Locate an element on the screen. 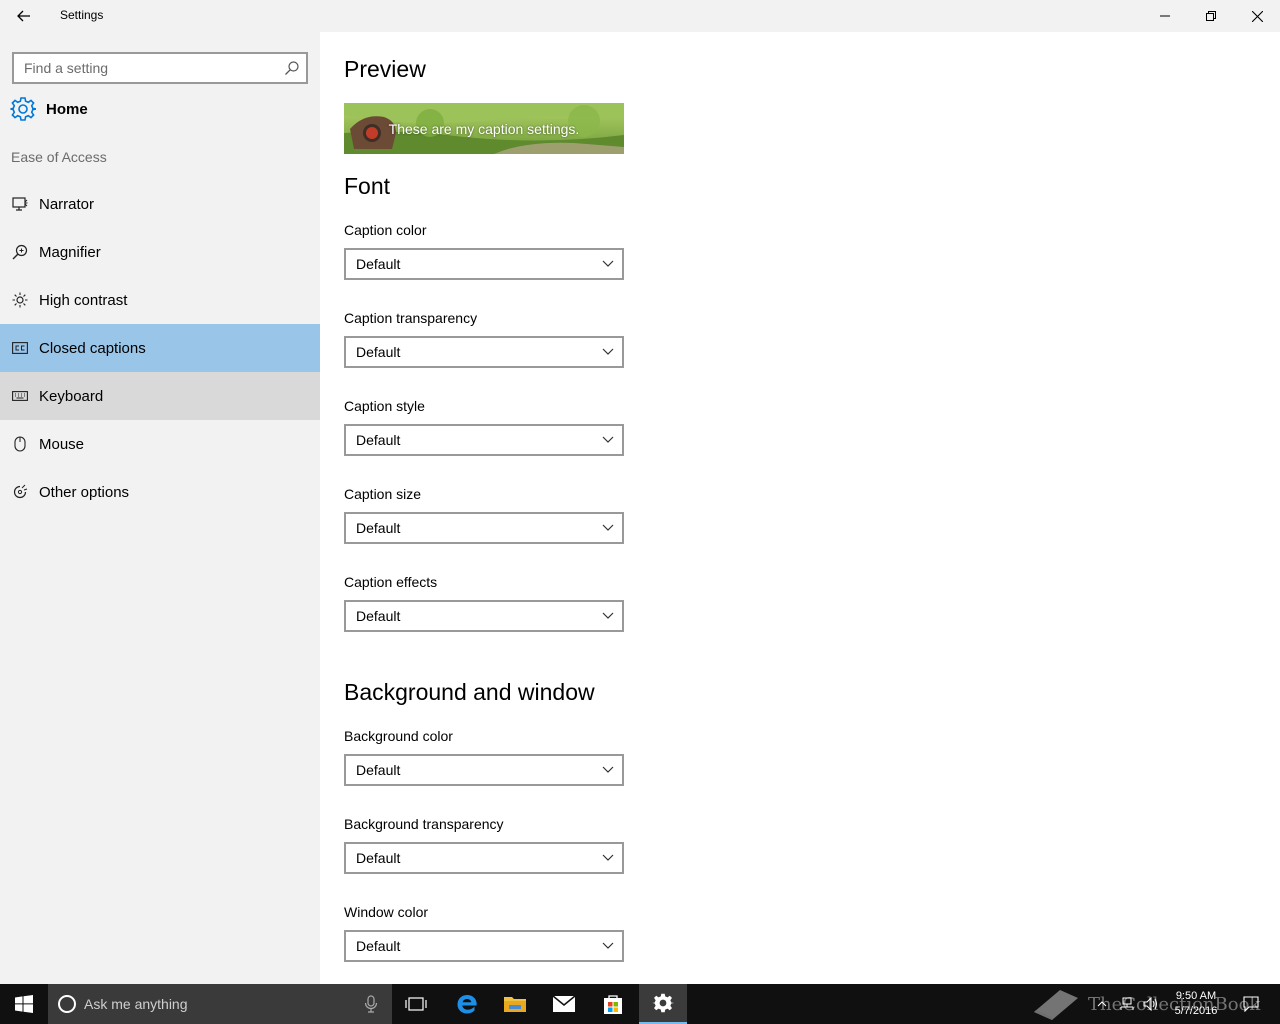 The height and width of the screenshot is (1024, 1280). windows-logo-icon is located at coordinates (24, 1004).